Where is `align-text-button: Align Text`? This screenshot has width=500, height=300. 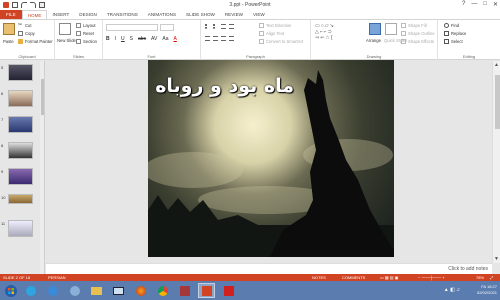 align-text-button: Align Text is located at coordinates (271, 33).